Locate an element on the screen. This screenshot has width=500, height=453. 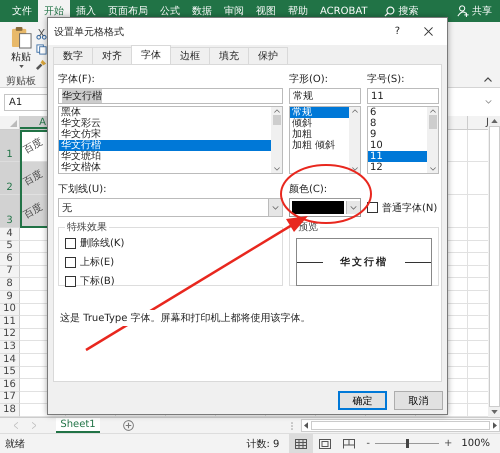
brush-icon is located at coordinates (41, 64).